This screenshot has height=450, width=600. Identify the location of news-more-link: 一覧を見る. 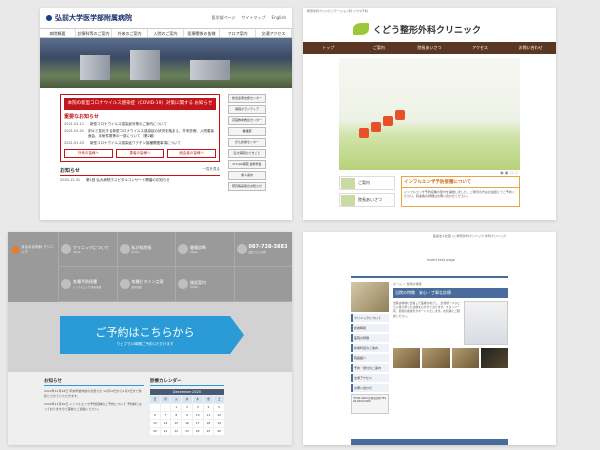
(212, 170).